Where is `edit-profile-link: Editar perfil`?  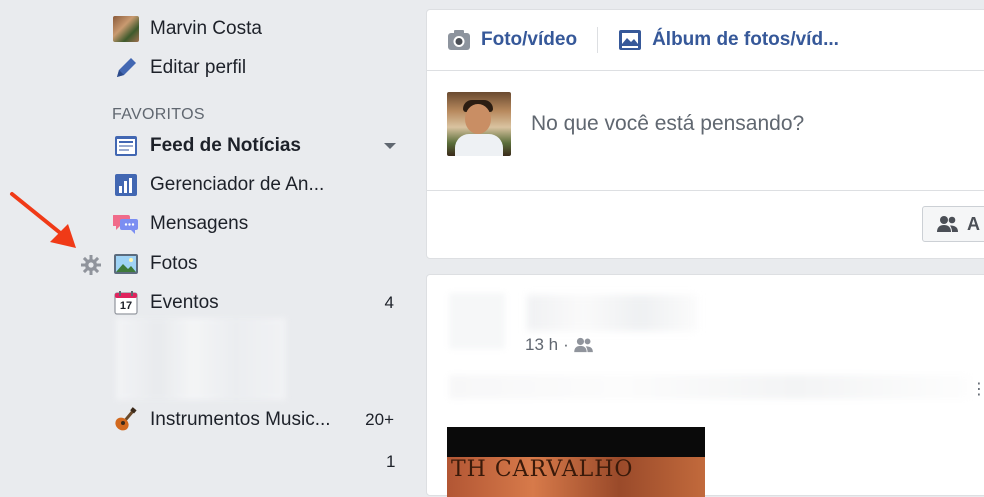 edit-profile-link: Editar perfil is located at coordinates (257, 68).